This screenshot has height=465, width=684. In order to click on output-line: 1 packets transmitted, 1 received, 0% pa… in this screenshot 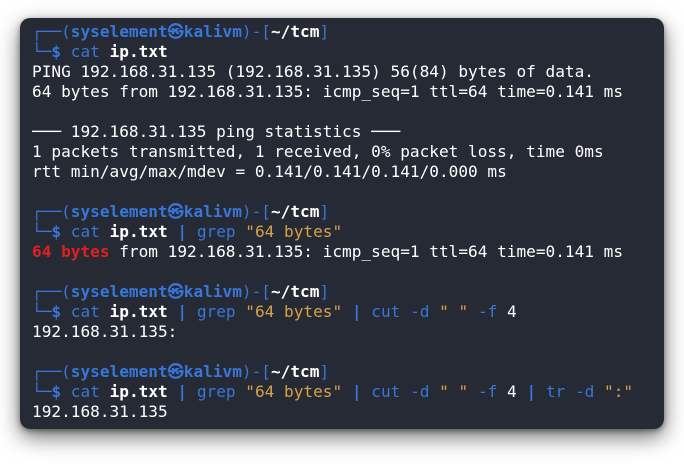, I will do `click(318, 151)`.